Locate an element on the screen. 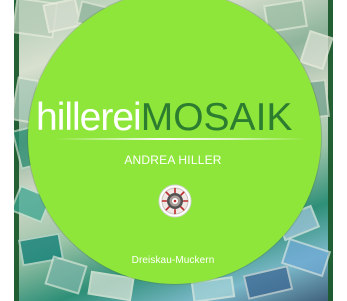 This screenshot has height=301, width=347. location-name: Dreiskau-Muckern is located at coordinates (173, 260).